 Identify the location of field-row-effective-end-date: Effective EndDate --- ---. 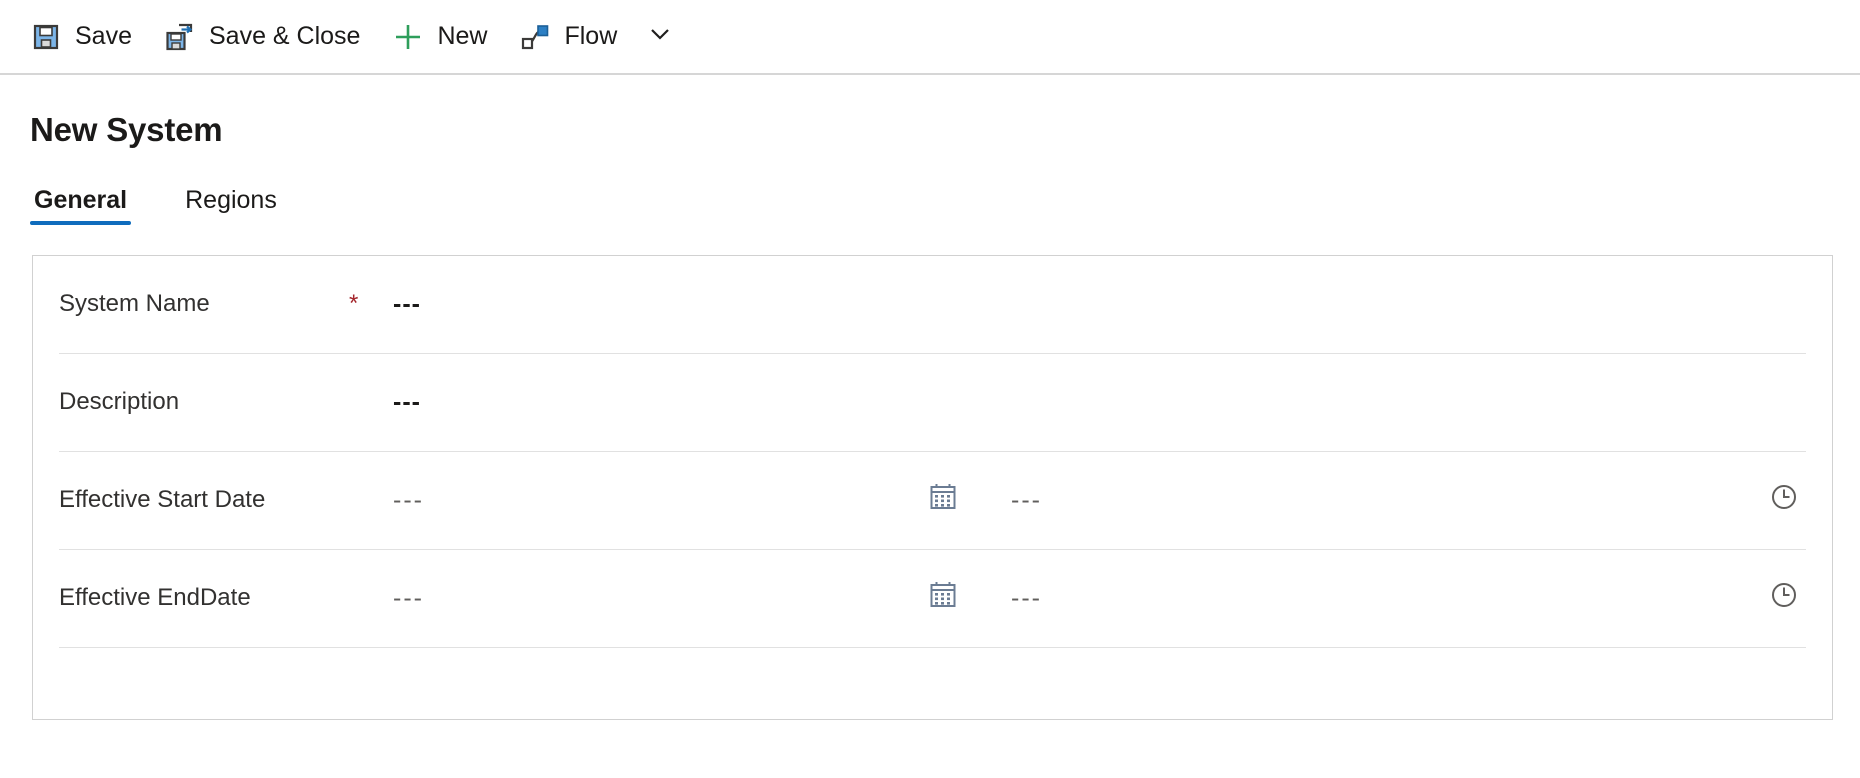
(932, 599).